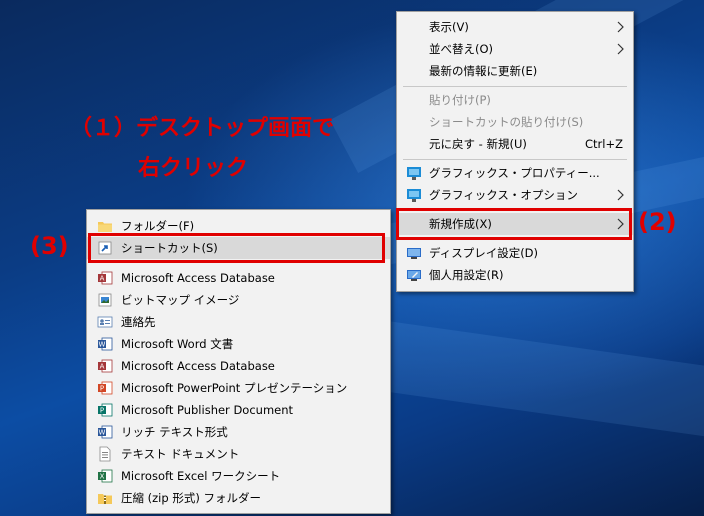  Describe the element at coordinates (102, 477) in the screenshot. I see `svg-text: X` at that location.